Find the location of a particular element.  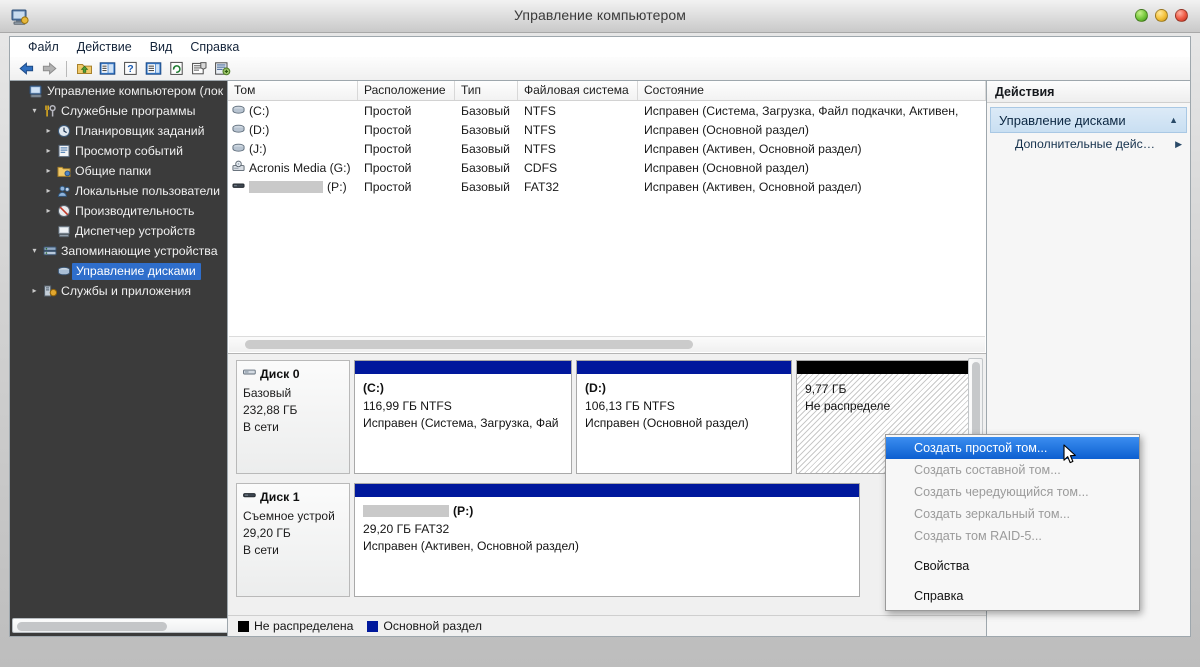

ctx-help: Справка is located at coordinates (1012, 596).